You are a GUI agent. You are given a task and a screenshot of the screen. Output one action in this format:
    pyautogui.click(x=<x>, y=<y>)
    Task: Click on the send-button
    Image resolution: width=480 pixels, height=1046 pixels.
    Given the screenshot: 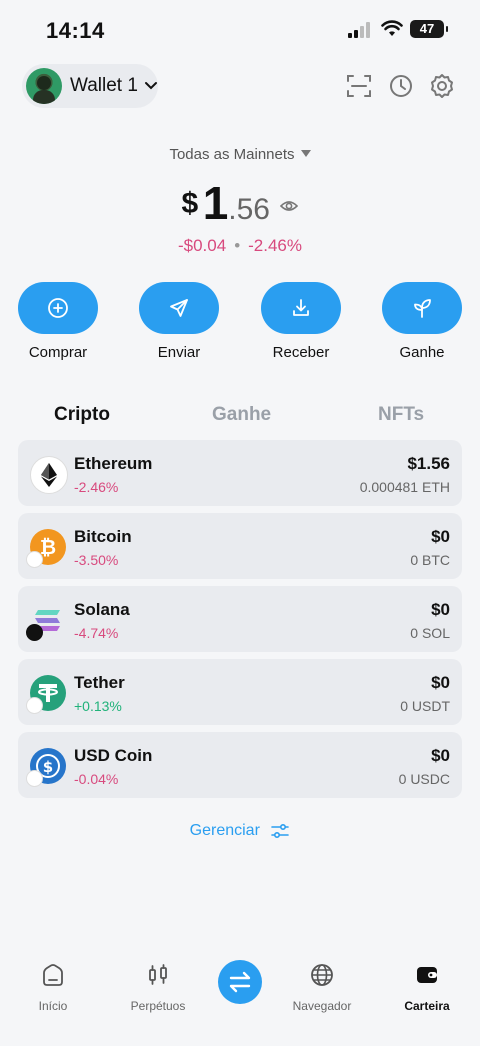 What is the action you would take?
    pyautogui.click(x=179, y=308)
    